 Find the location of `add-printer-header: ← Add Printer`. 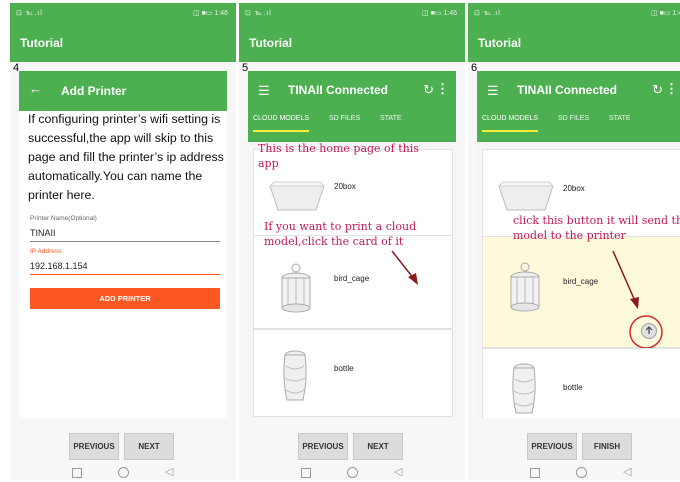

add-printer-header: ← Add Printer is located at coordinates (123, 91).